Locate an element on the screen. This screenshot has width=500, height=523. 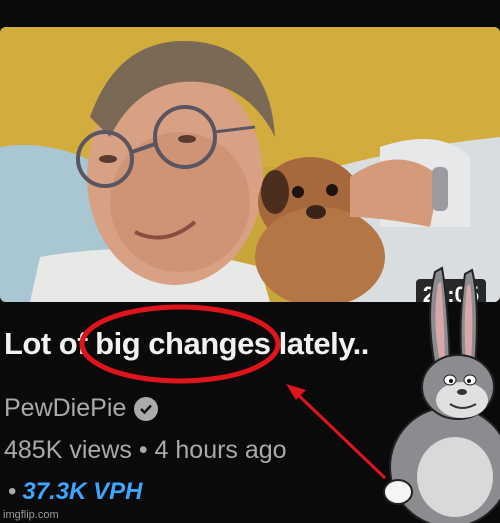
view-count: 485K views is located at coordinates (68, 450).